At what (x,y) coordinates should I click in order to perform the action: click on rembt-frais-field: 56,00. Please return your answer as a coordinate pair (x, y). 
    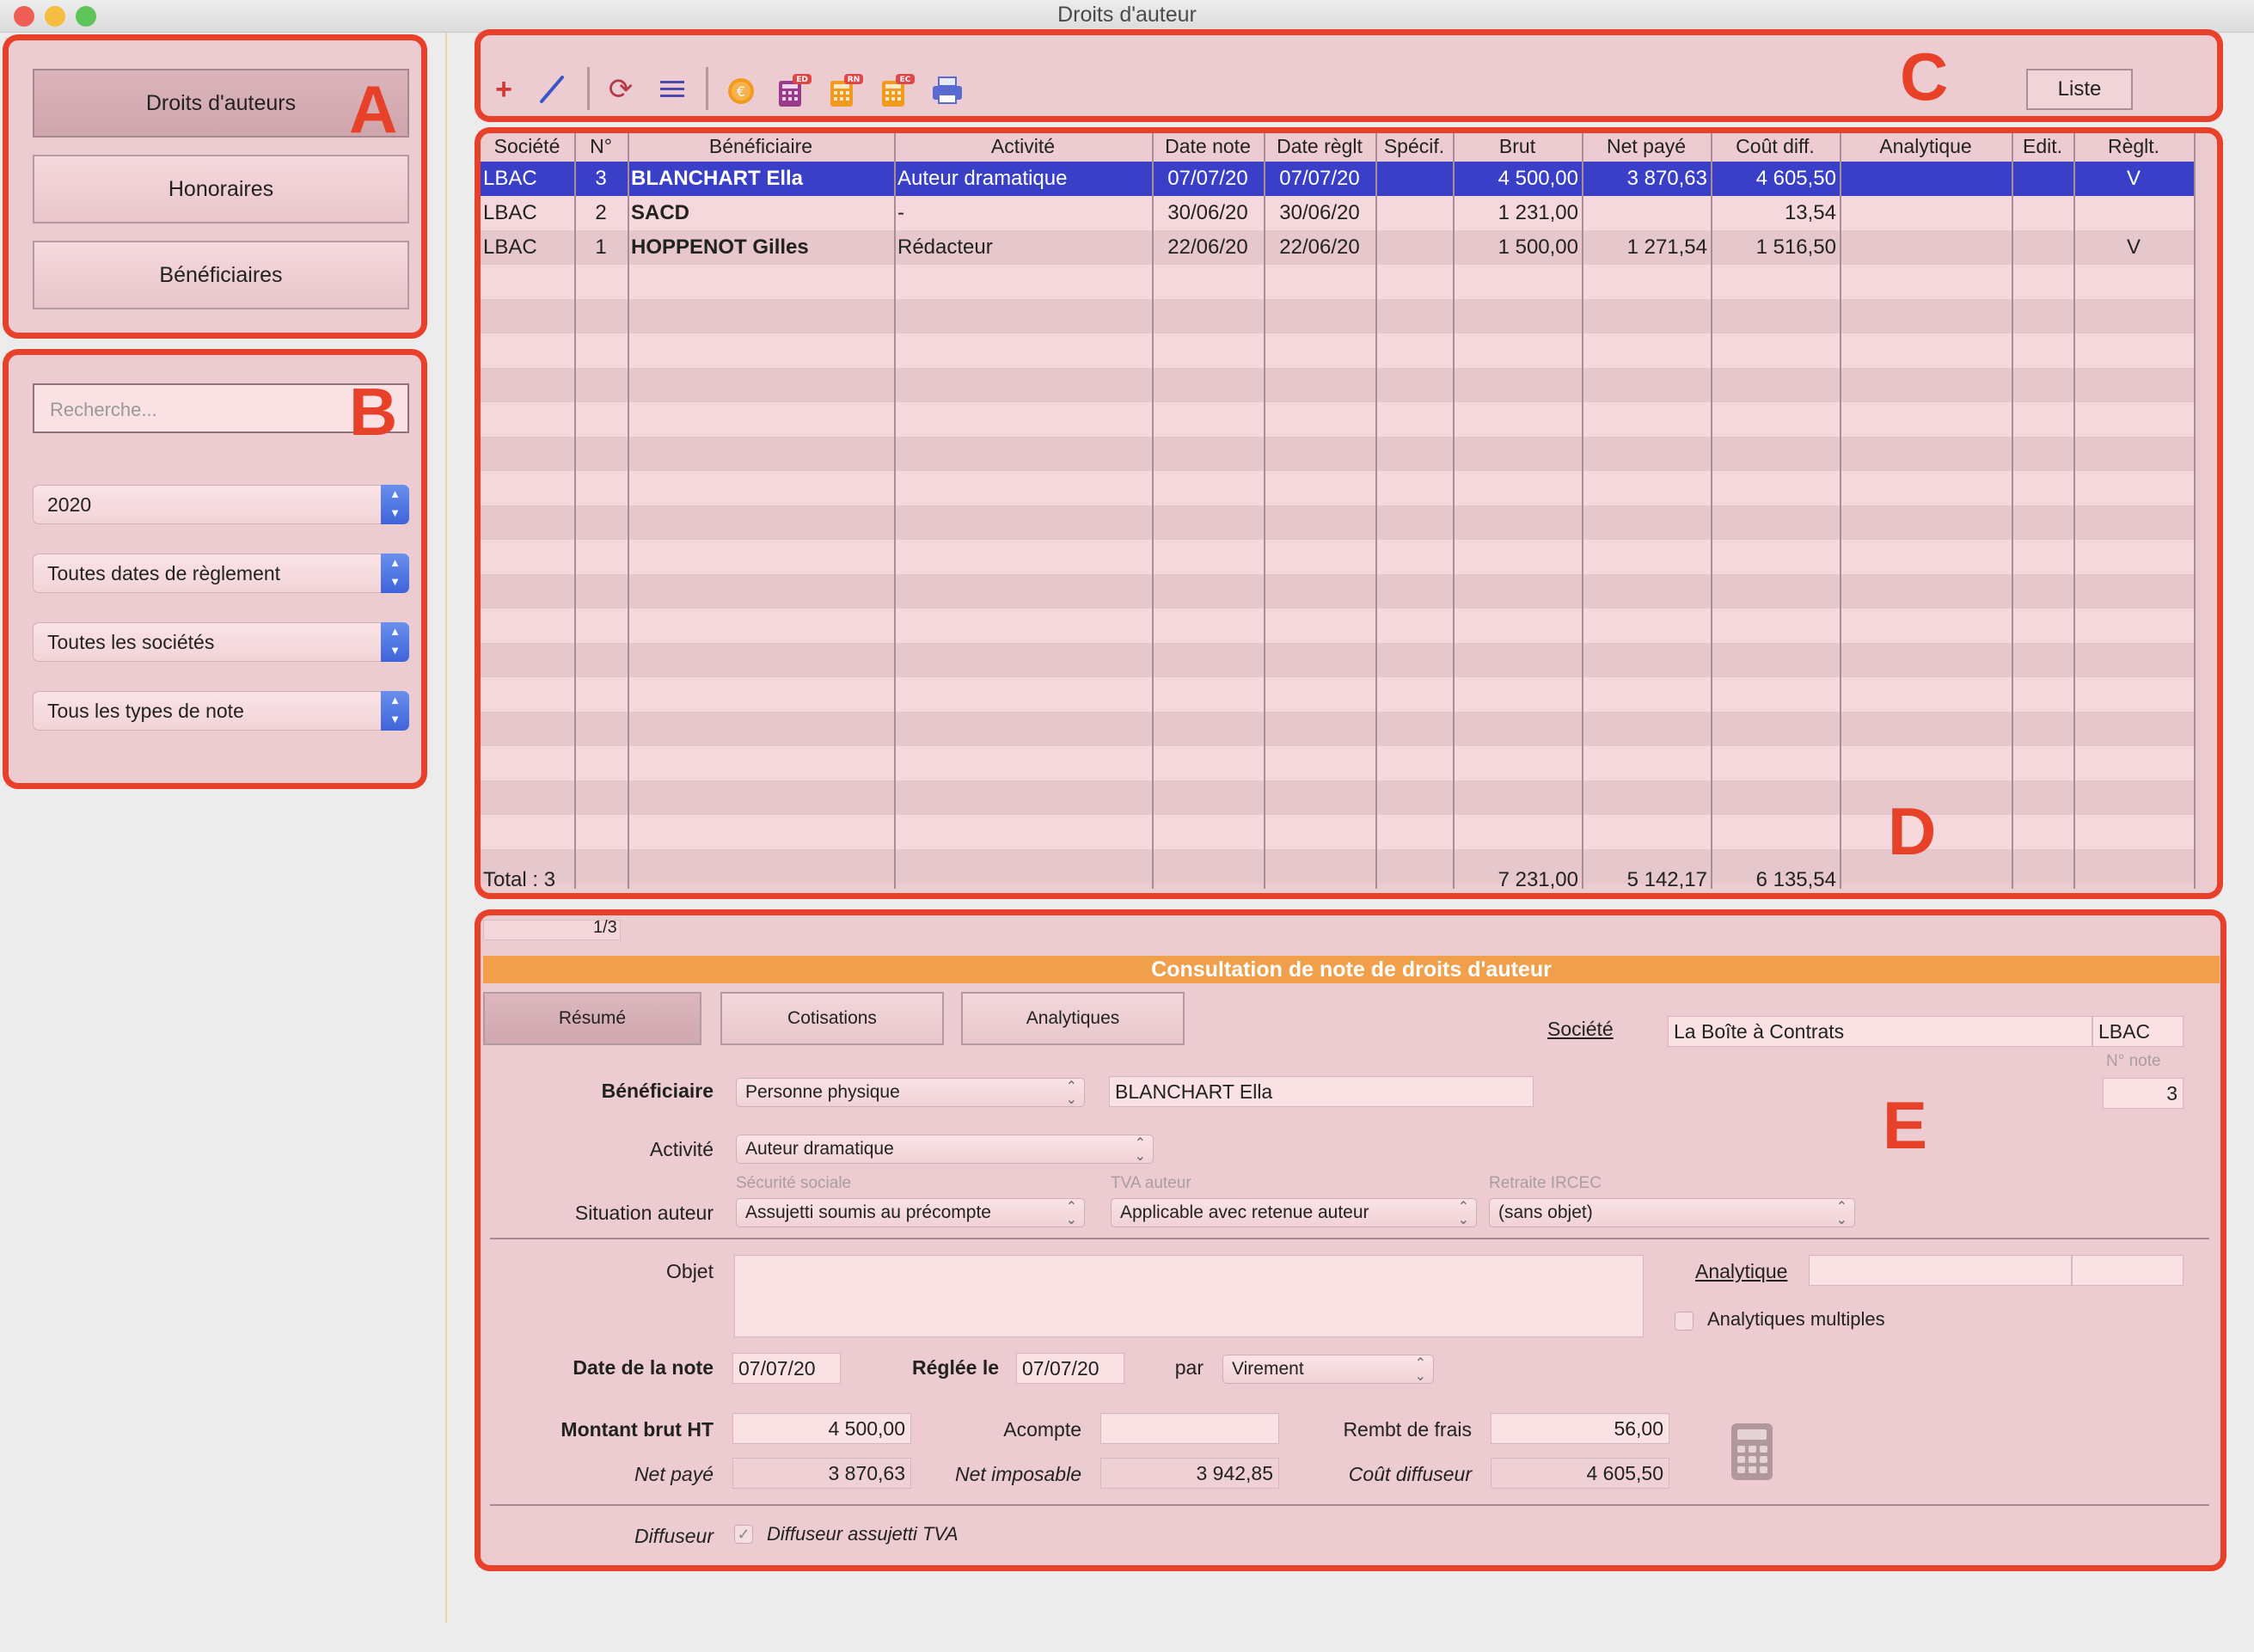
    Looking at the image, I should click on (1580, 1428).